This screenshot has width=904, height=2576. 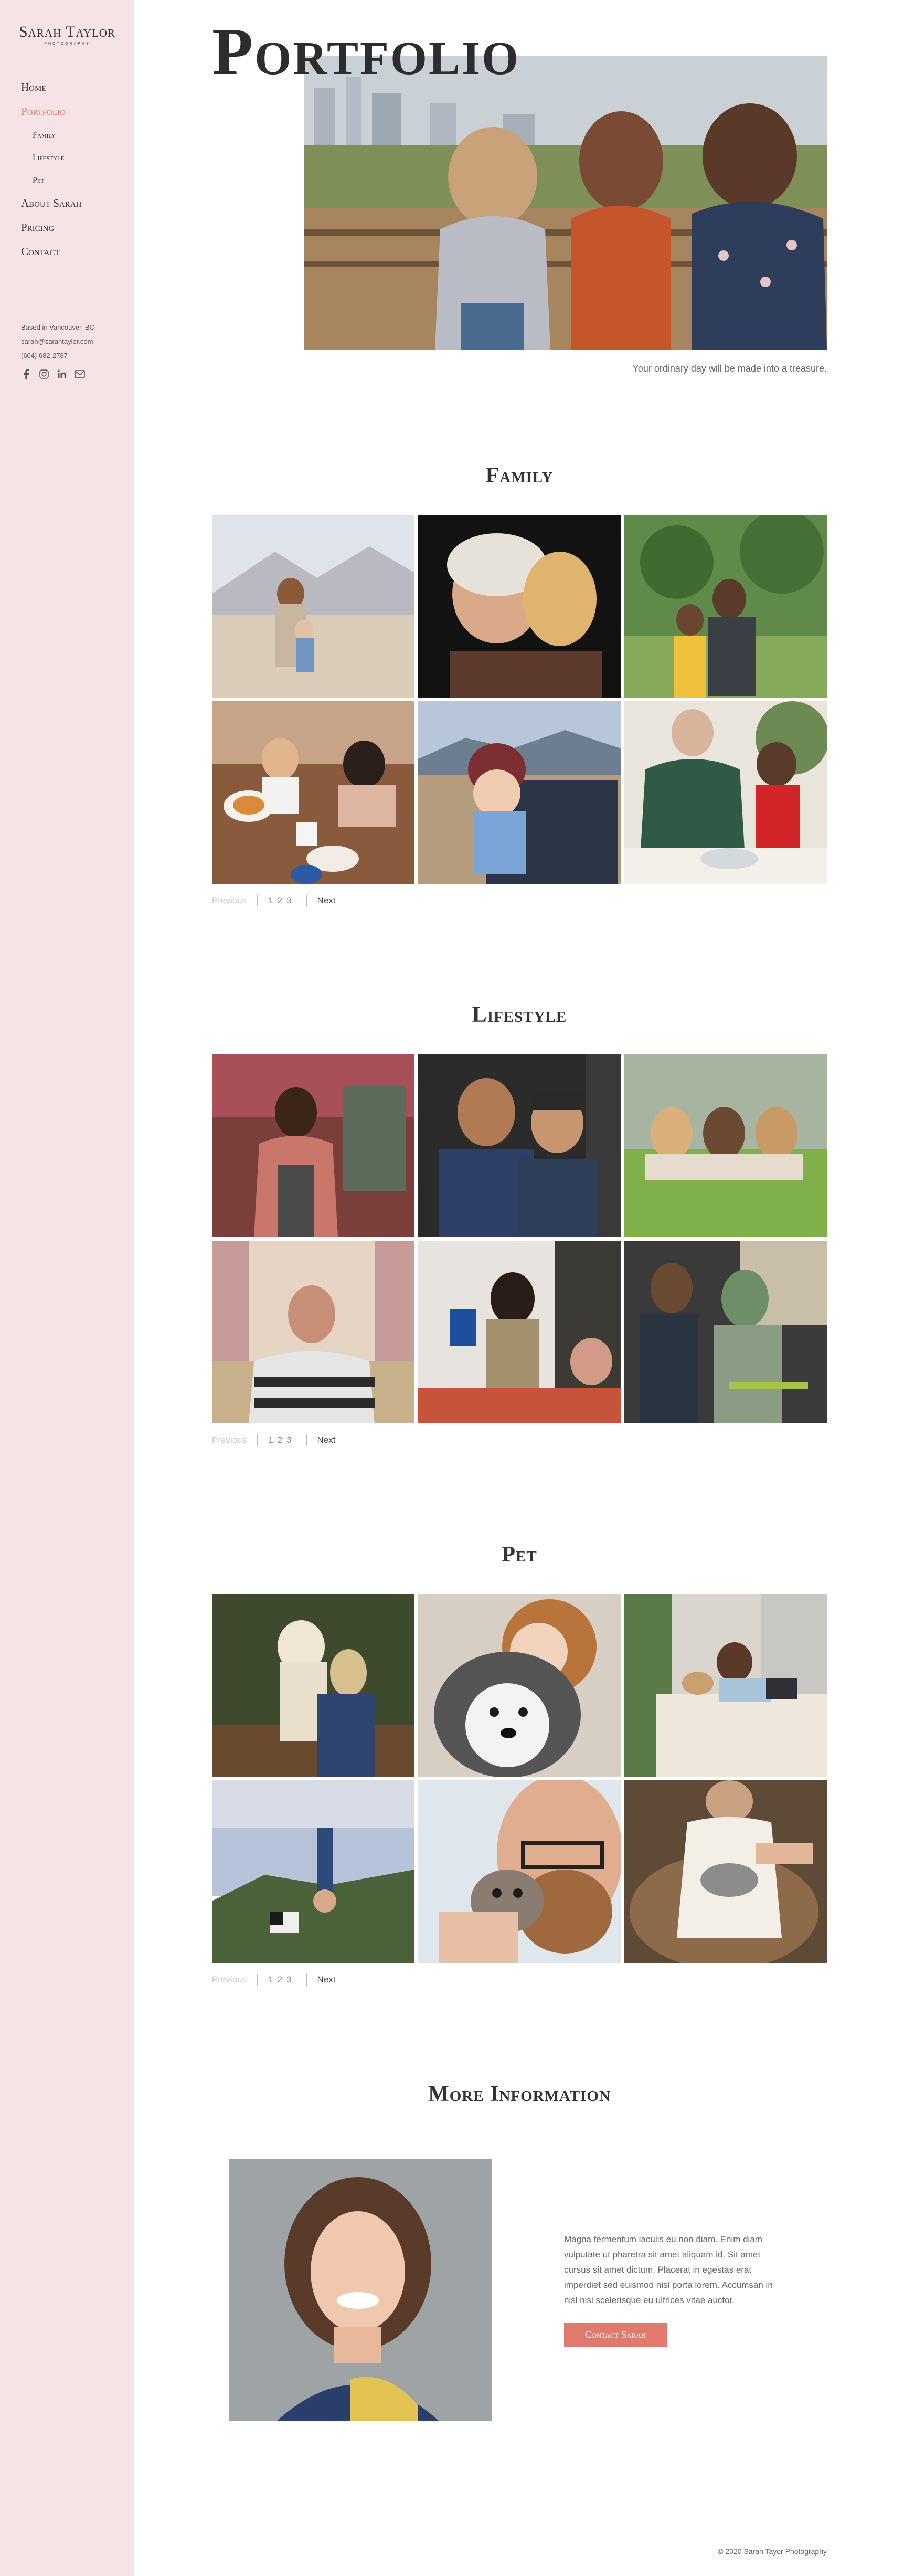 What do you see at coordinates (44, 356) in the screenshot?
I see `phone-text: (604) 682-2787` at bounding box center [44, 356].